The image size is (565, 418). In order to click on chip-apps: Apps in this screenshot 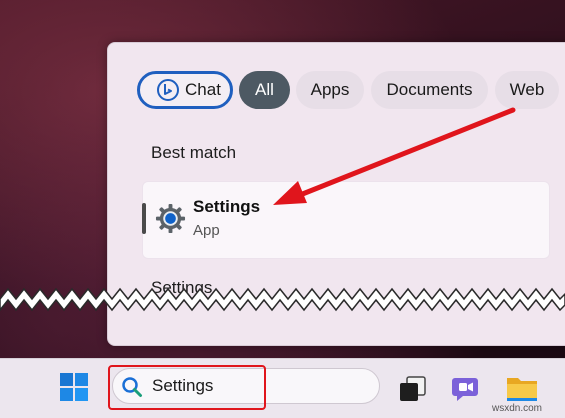, I will do `click(330, 90)`.